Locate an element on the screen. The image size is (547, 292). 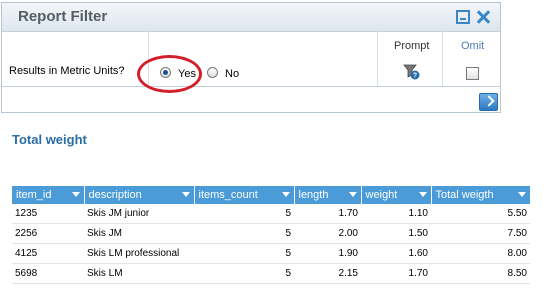
panel-header: Report Filter is located at coordinates (251, 17).